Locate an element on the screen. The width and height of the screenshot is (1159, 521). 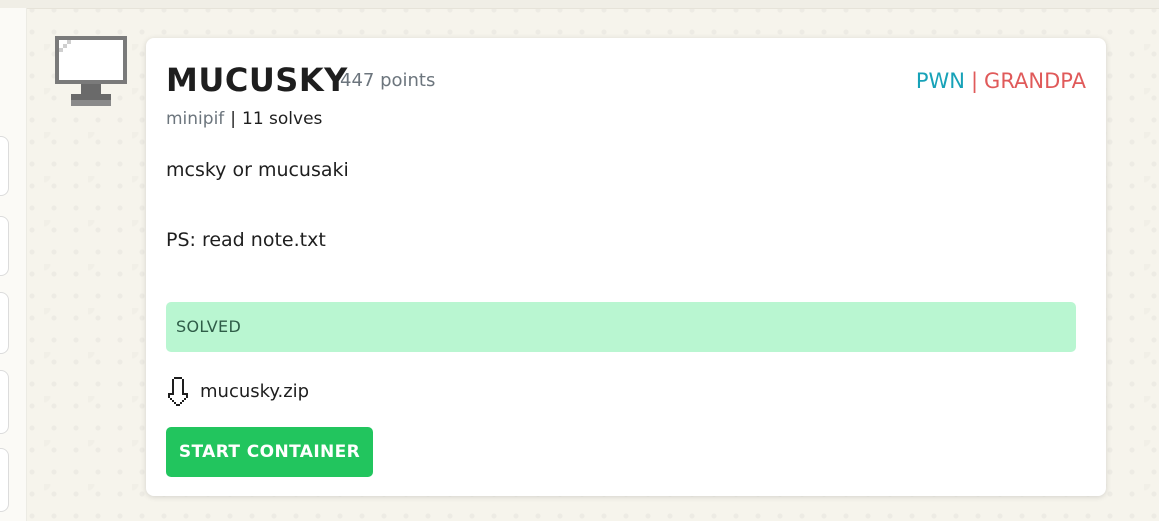
challenge-tags: PWN | GRANDPA is located at coordinates (1001, 81).